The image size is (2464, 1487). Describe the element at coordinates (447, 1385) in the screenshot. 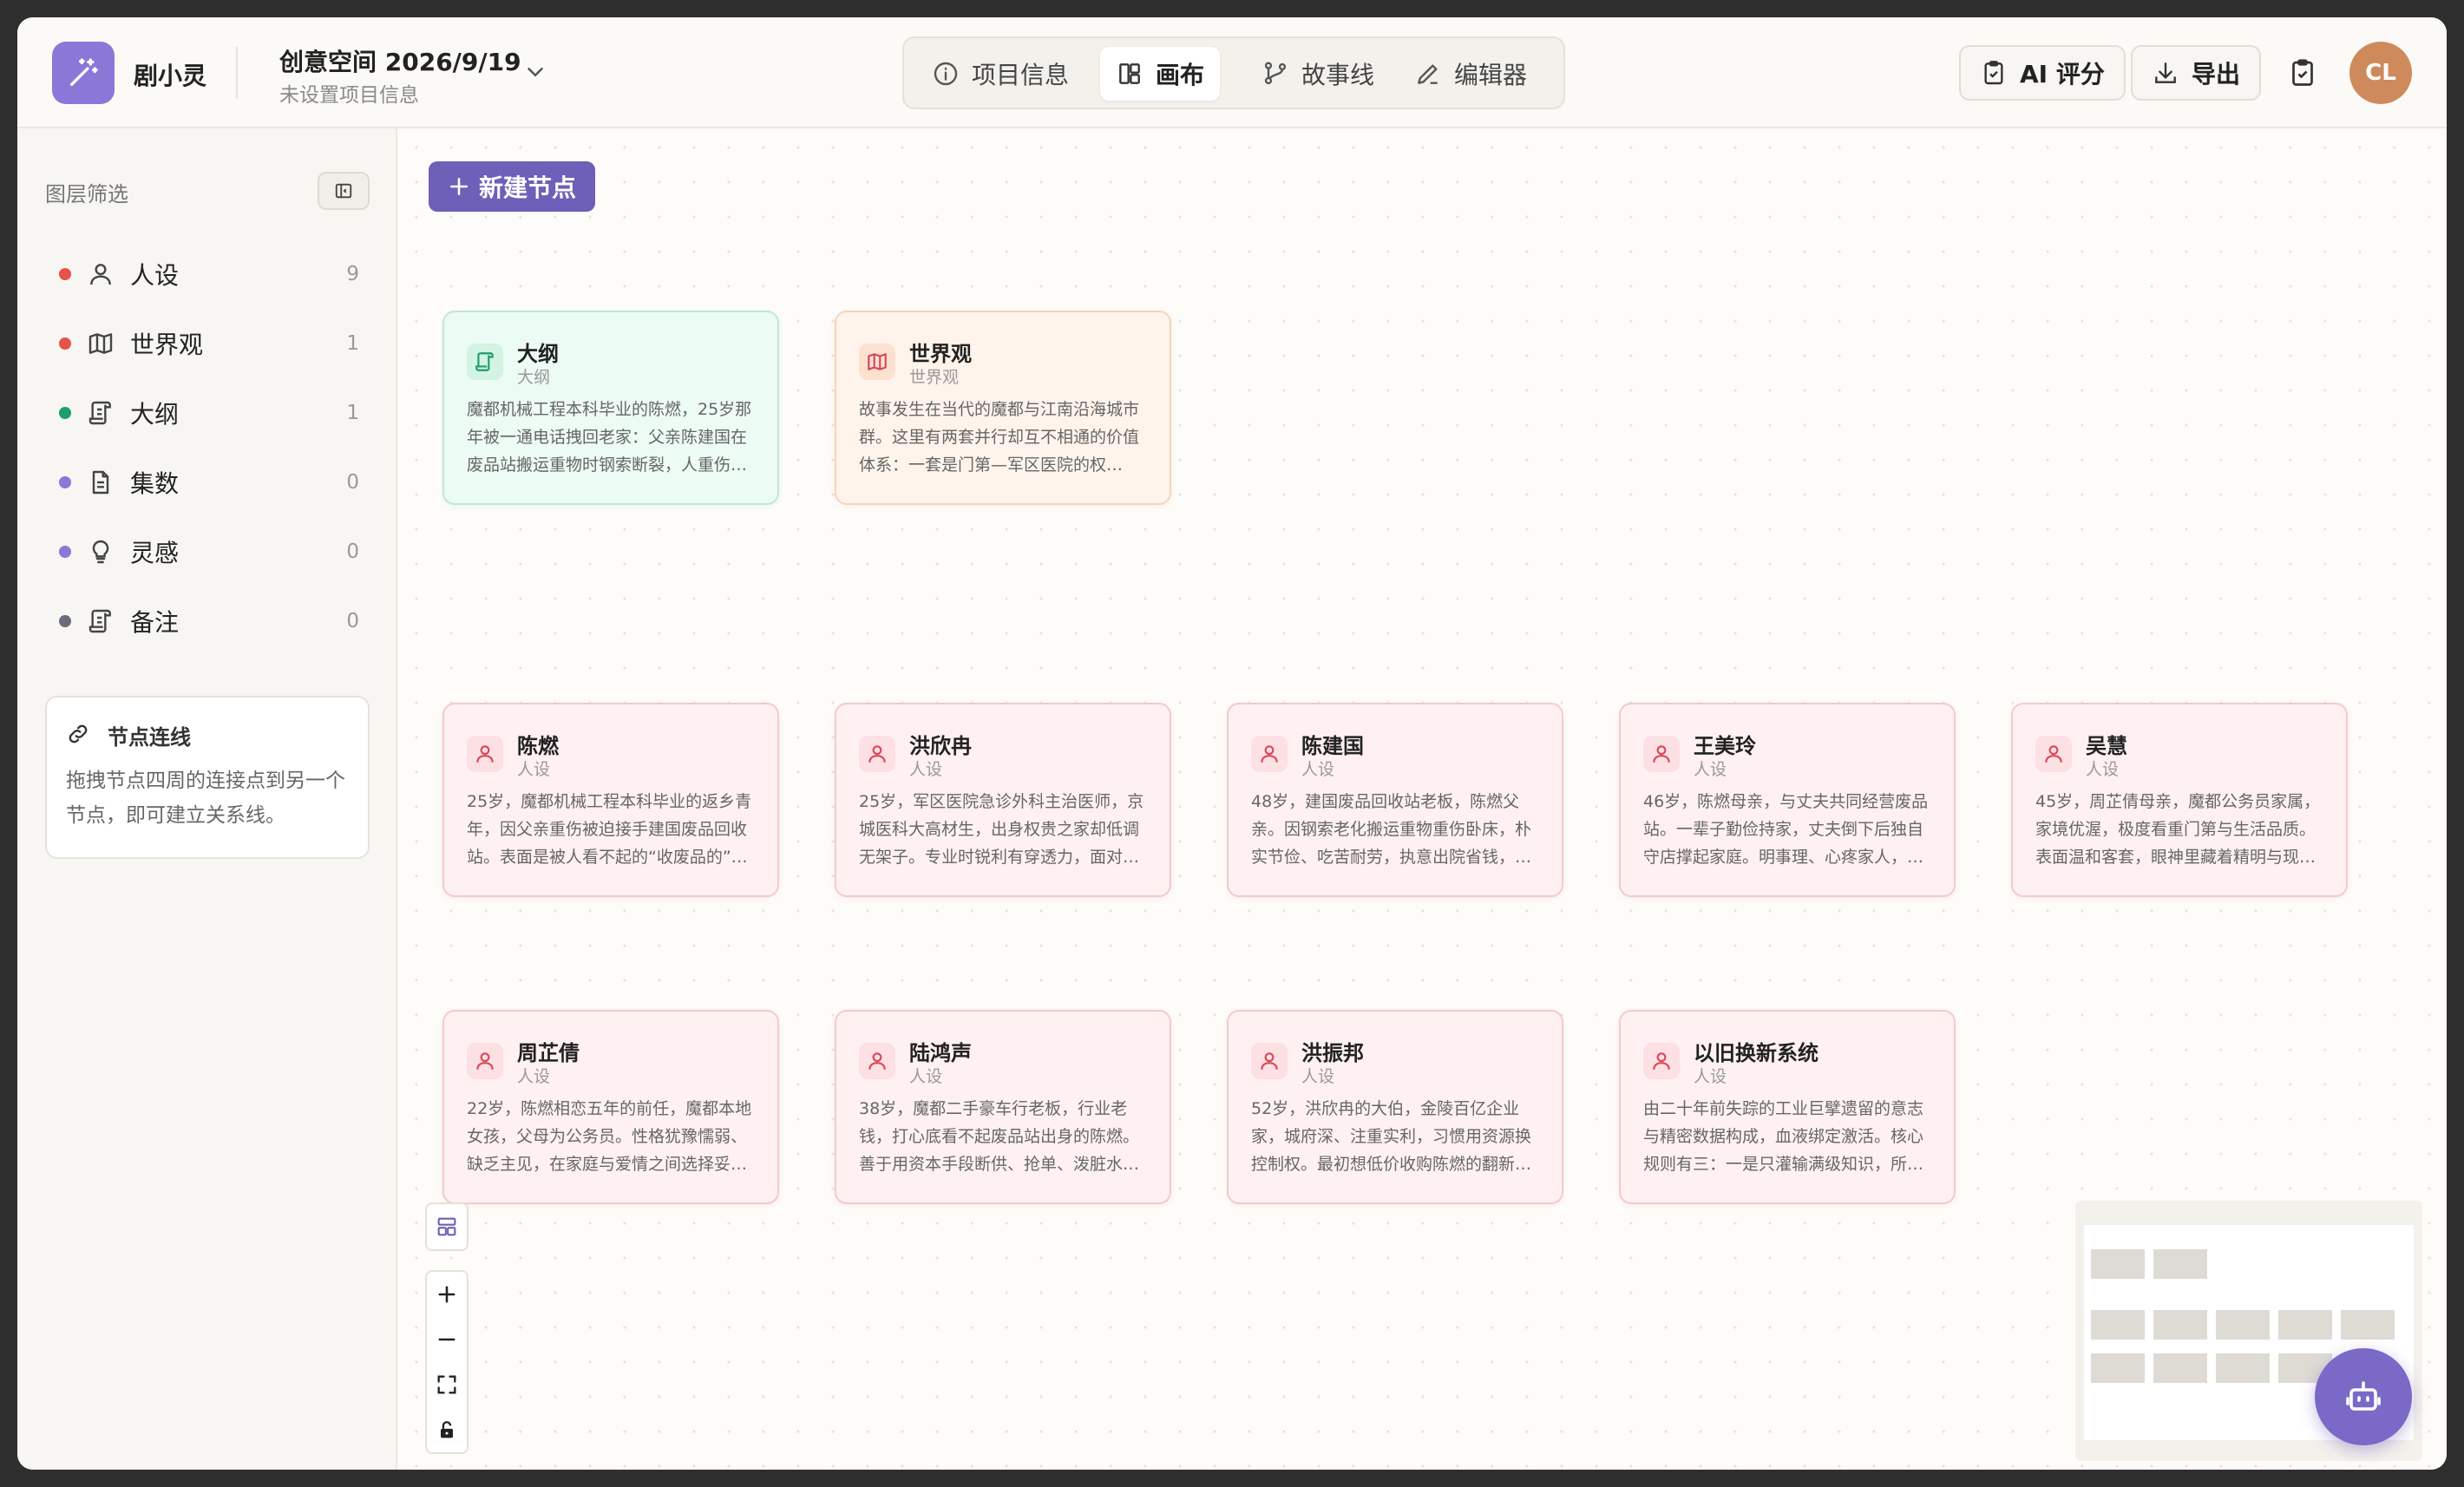

I see `fit-view-button` at that location.